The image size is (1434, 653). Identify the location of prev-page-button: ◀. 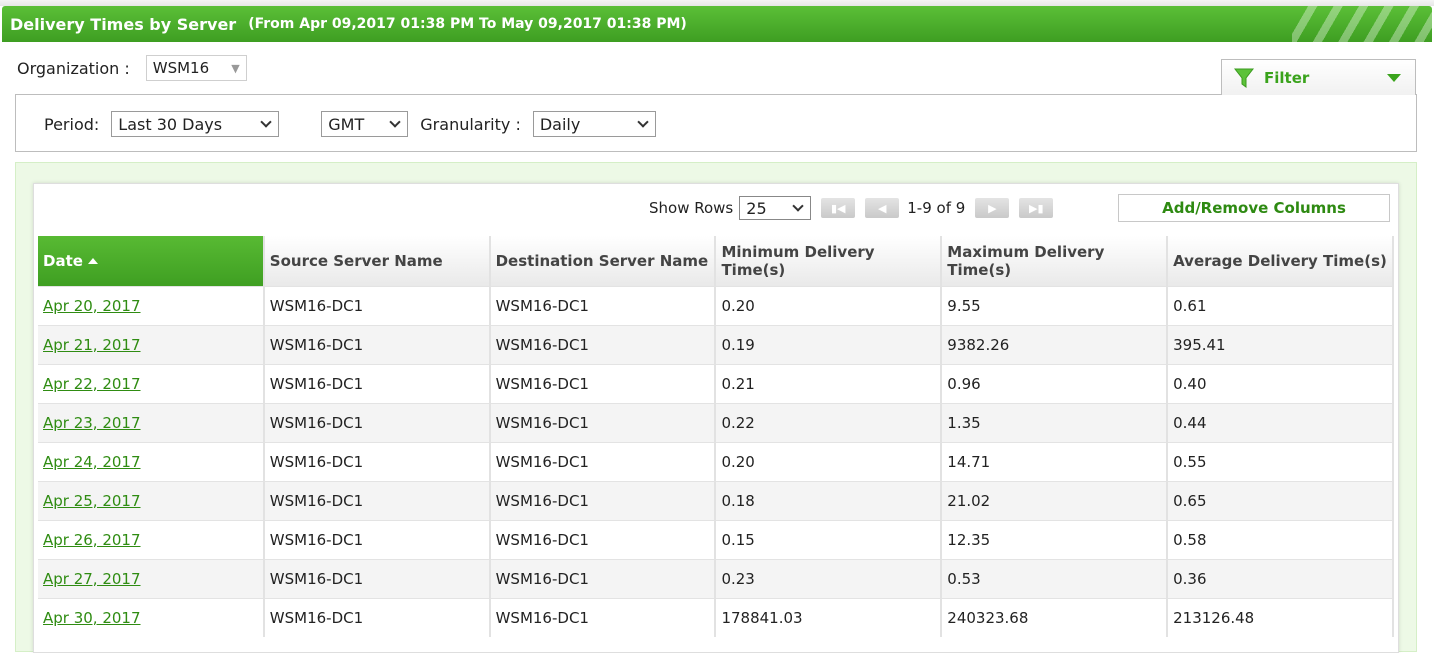
(882, 208).